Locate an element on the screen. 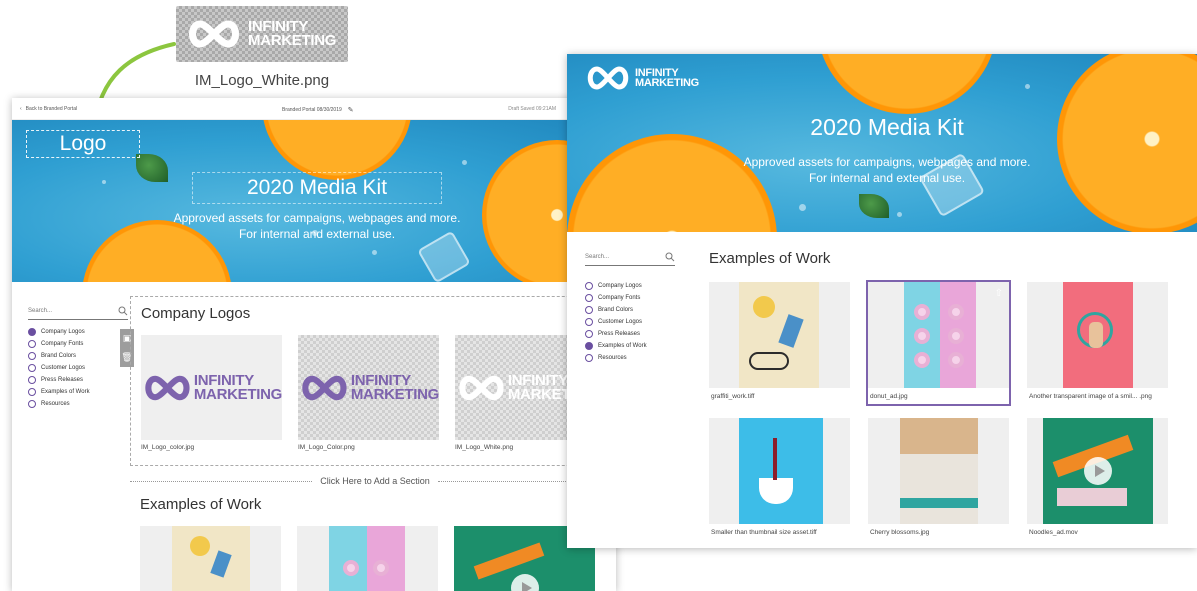 Image resolution: width=1197 pixels, height=591 pixels. asset-card: graffiti_work.tiff is located at coordinates (779, 343).